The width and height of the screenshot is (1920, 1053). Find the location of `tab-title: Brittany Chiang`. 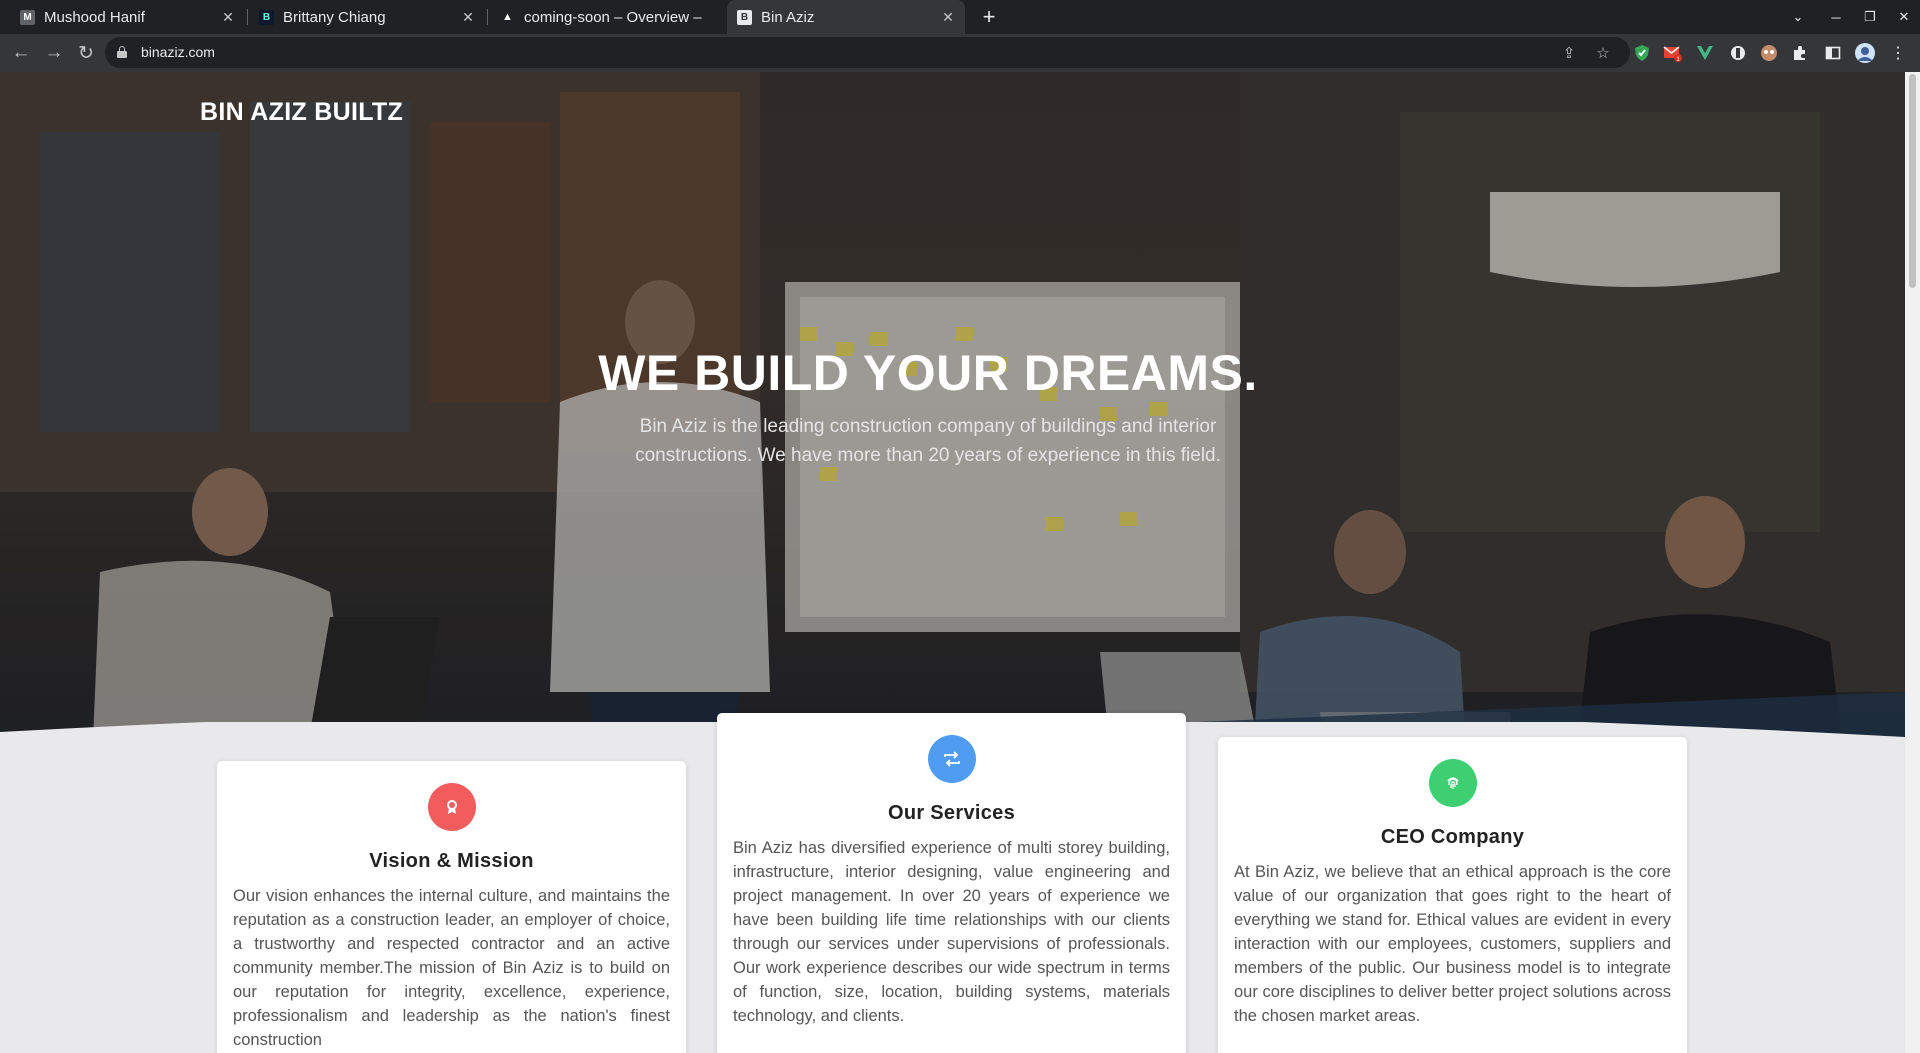

tab-title: Brittany Chiang is located at coordinates (334, 17).